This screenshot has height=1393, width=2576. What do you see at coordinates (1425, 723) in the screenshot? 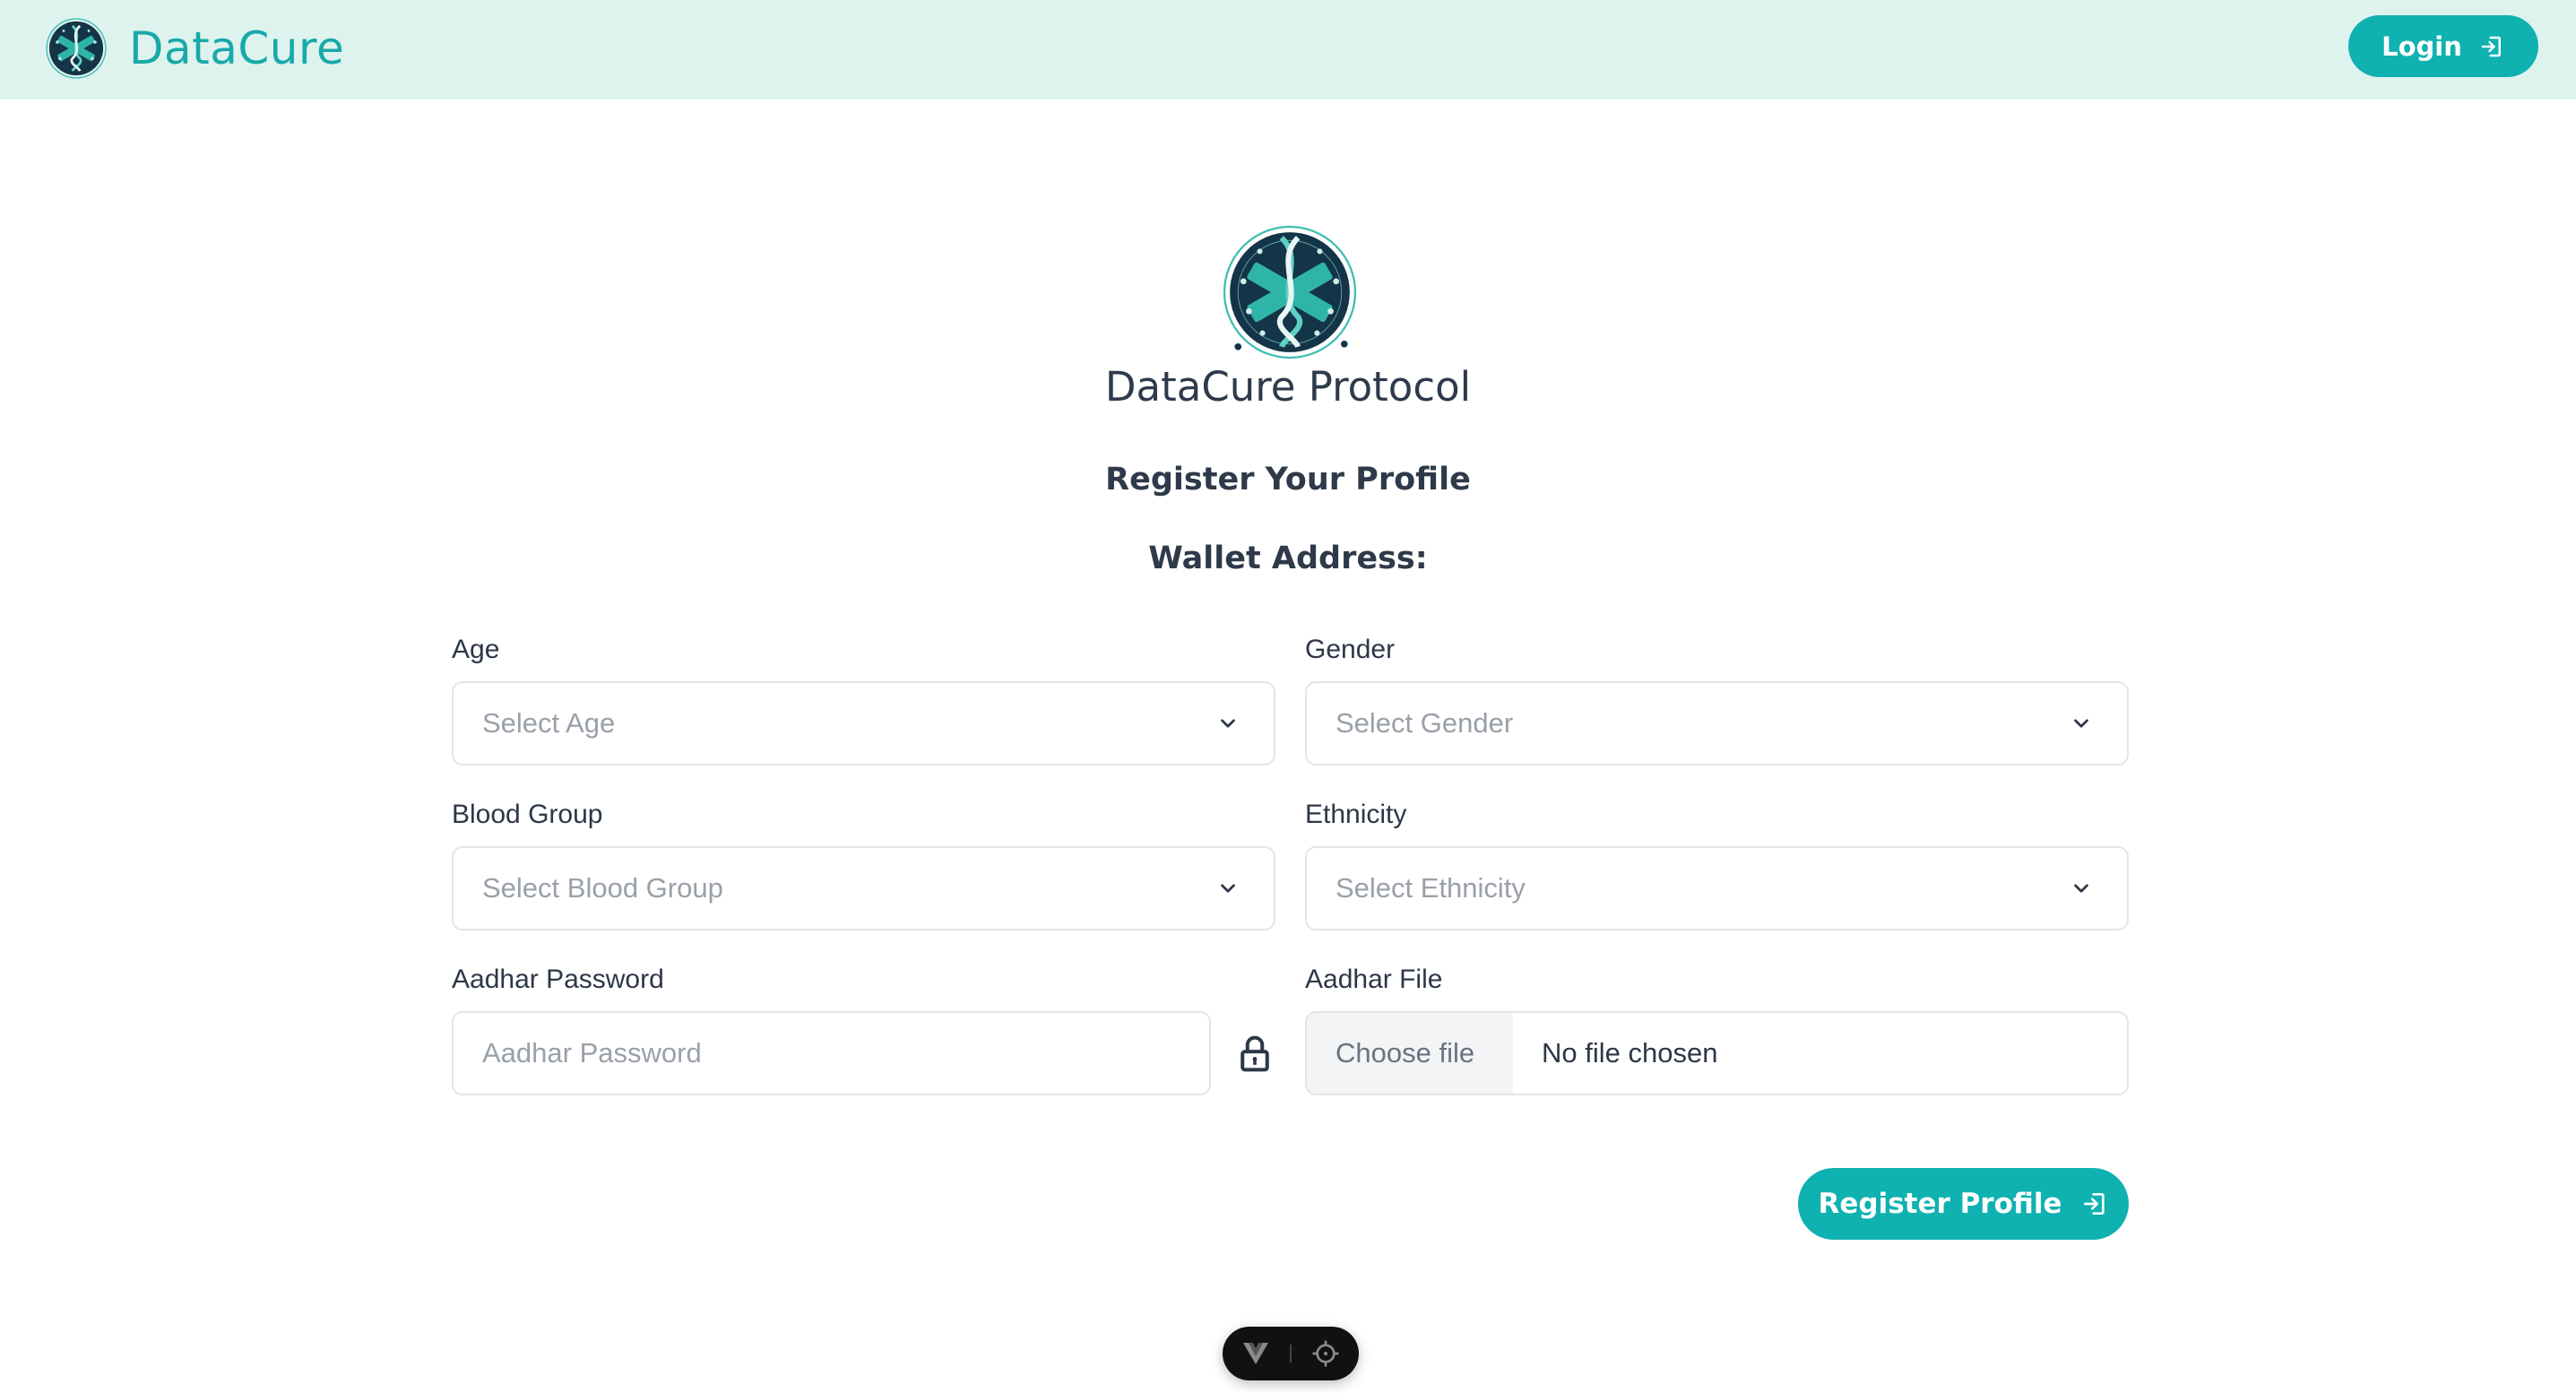
I see `gender-select-placeholder: Select Gender` at bounding box center [1425, 723].